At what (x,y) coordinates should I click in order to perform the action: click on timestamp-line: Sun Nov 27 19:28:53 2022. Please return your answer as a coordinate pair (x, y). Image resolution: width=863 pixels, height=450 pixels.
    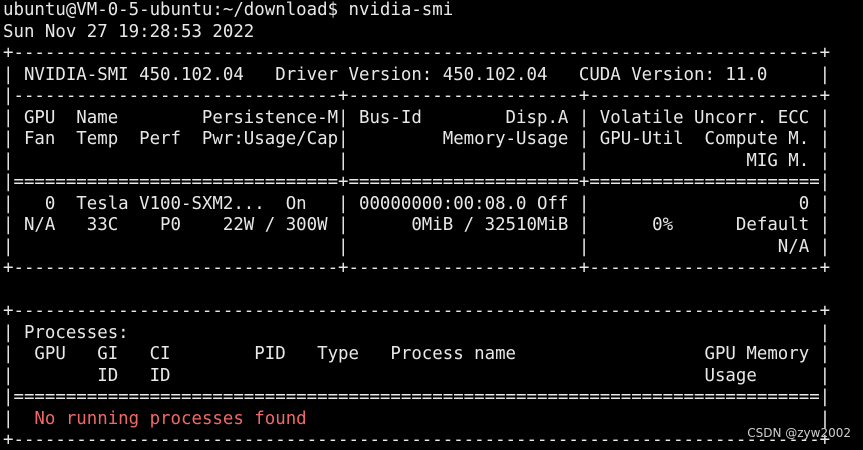
    Looking at the image, I should click on (129, 31).